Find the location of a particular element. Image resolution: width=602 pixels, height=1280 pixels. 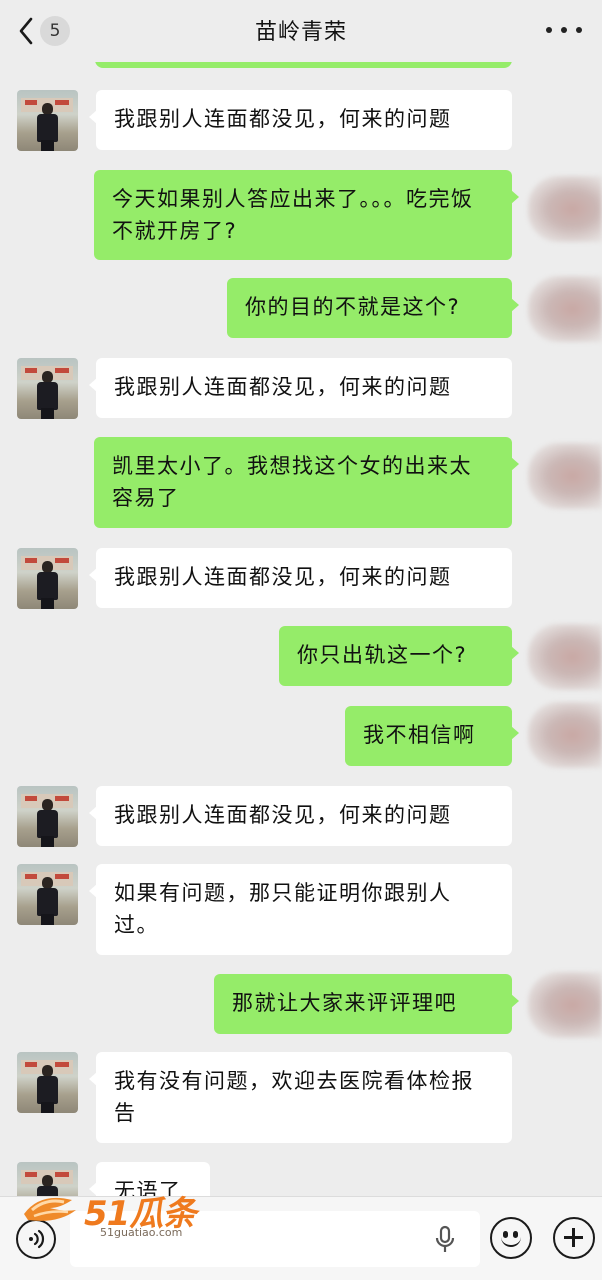

message-bubble-incoming: 我有没有问题，欢迎去医院看体检报告 is located at coordinates (300, 1097).